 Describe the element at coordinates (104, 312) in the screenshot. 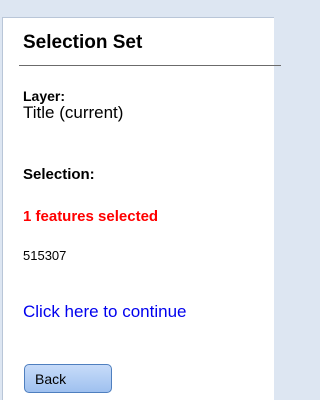

I see `continue-link: Click here to continue` at that location.